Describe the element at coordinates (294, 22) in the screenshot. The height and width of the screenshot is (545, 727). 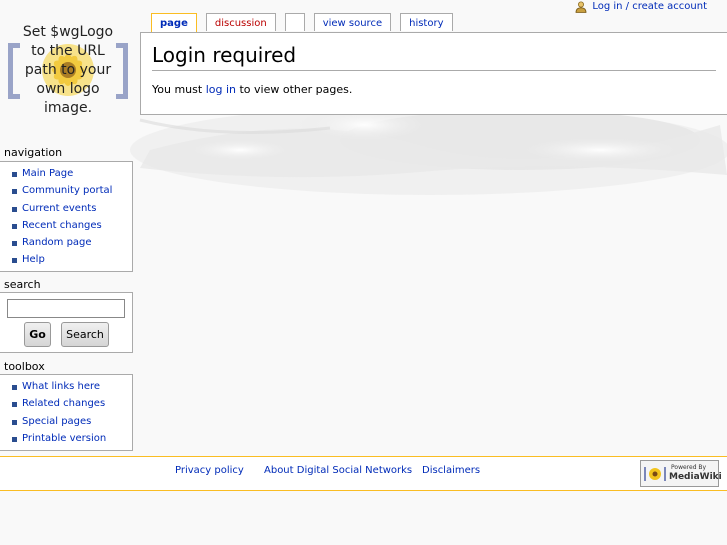
I see `tab-empty` at that location.